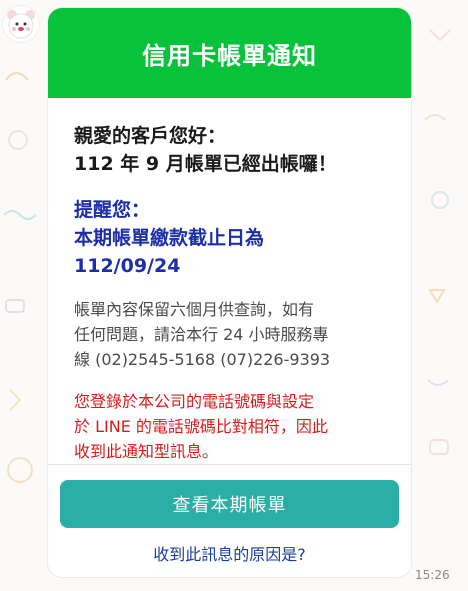  I want to click on info-line: 線 (02)2545-5168 (07)226-9393, so click(202, 359).